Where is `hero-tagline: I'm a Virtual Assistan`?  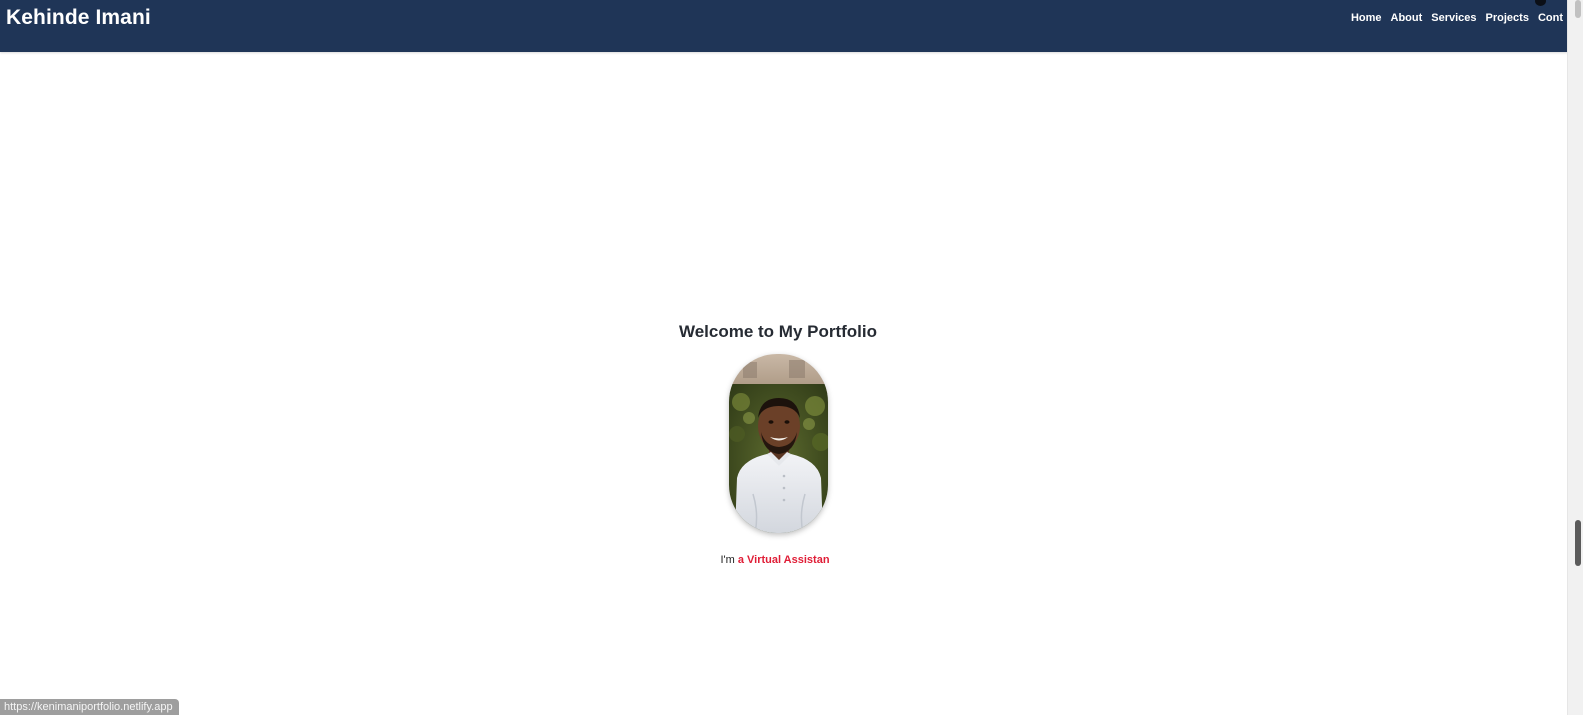
hero-tagline: I'm a Virtual Assistan is located at coordinates (775, 560).